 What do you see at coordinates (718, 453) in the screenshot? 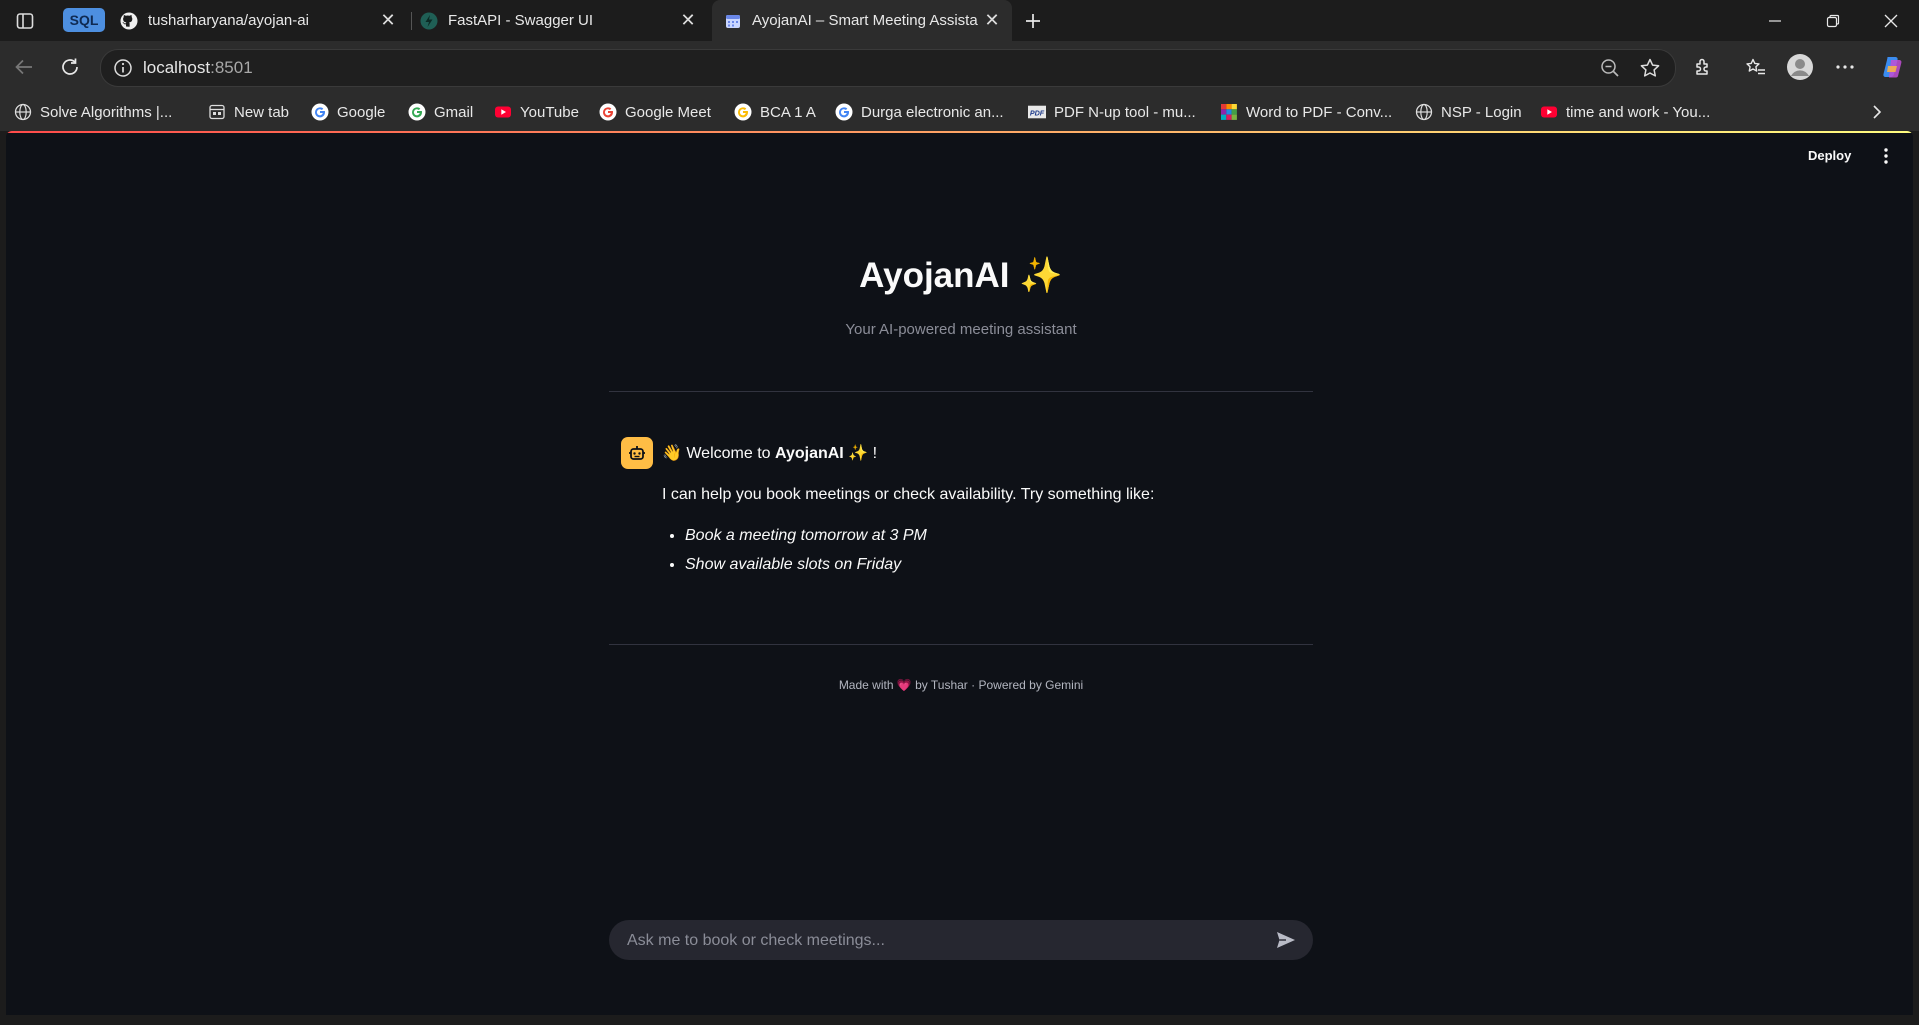
I see `welcome-prefix: 👋 Welcome to` at bounding box center [718, 453].